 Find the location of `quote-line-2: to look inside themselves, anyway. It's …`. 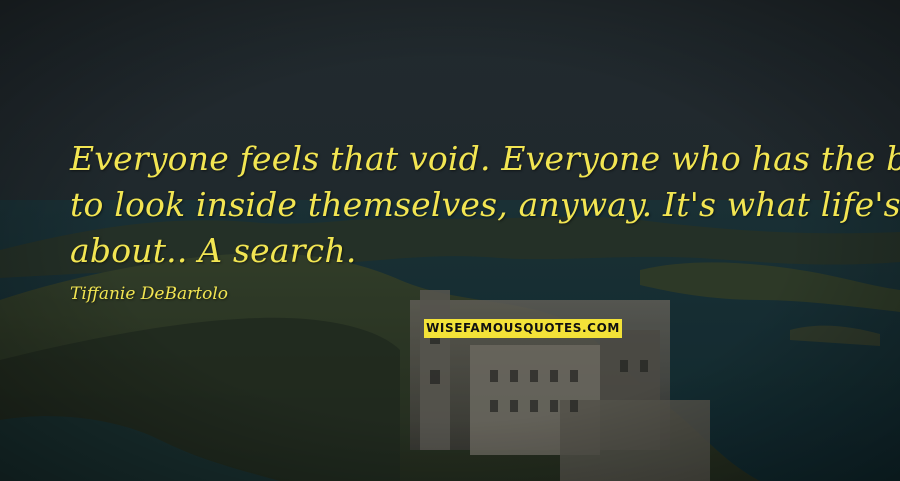

quote-line-2: to look inside themselves, anyway. It's … is located at coordinates (485, 204).